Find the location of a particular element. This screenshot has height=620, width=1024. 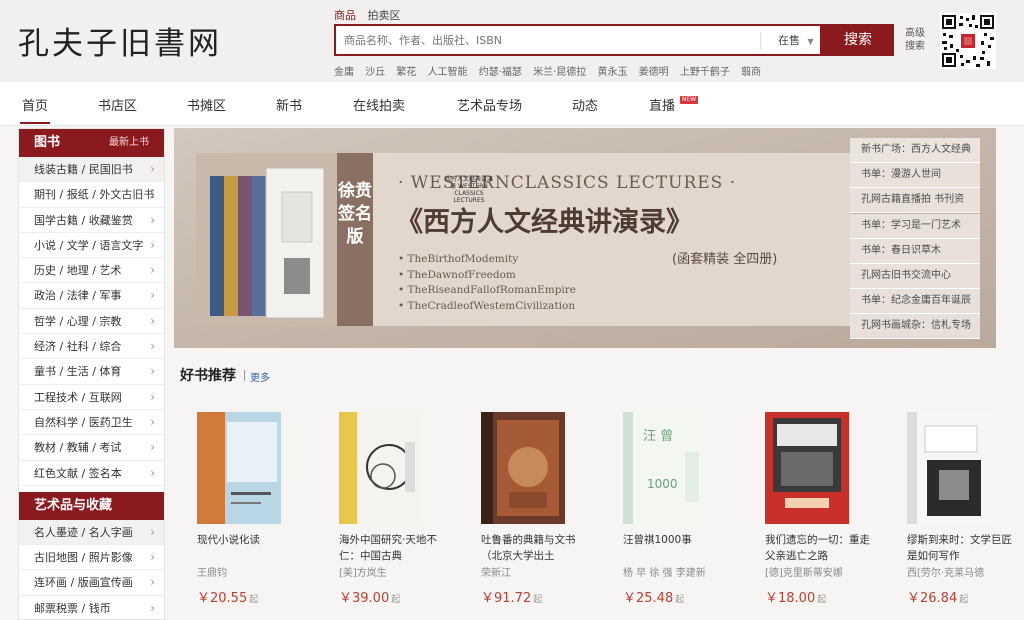

right-link-item: 孔网书画城杂：信札专场 is located at coordinates (915, 327).